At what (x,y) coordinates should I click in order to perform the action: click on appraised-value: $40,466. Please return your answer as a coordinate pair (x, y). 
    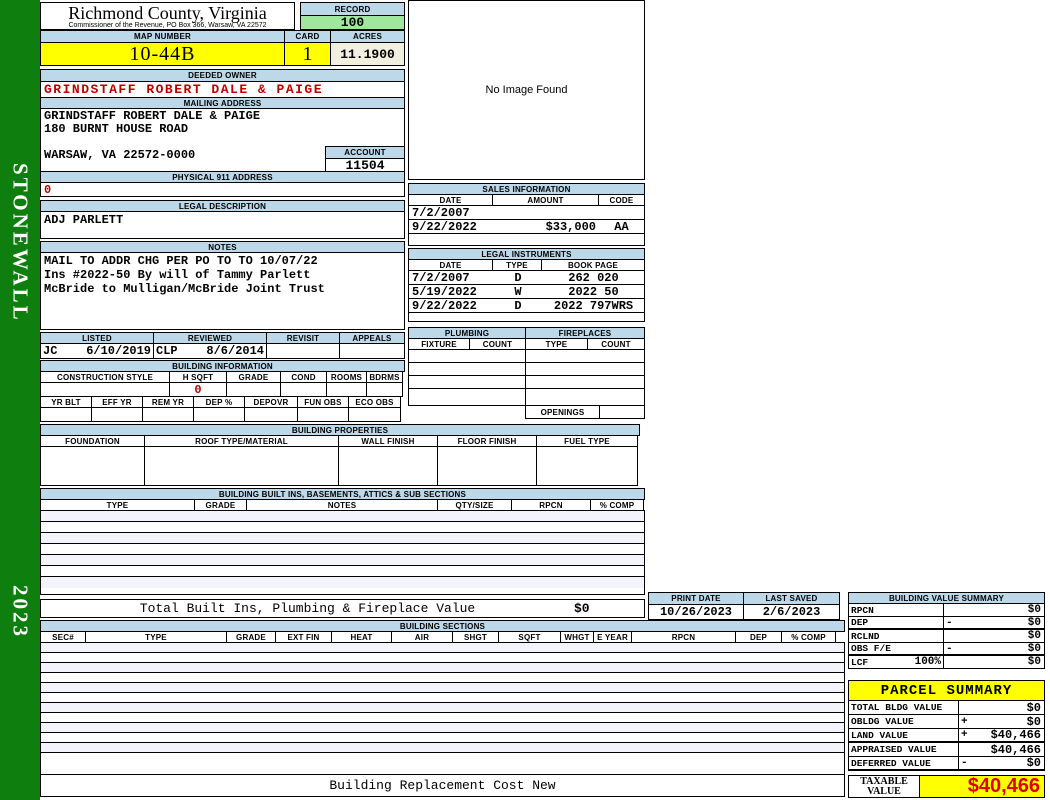
    Looking at the image, I should click on (1015, 749).